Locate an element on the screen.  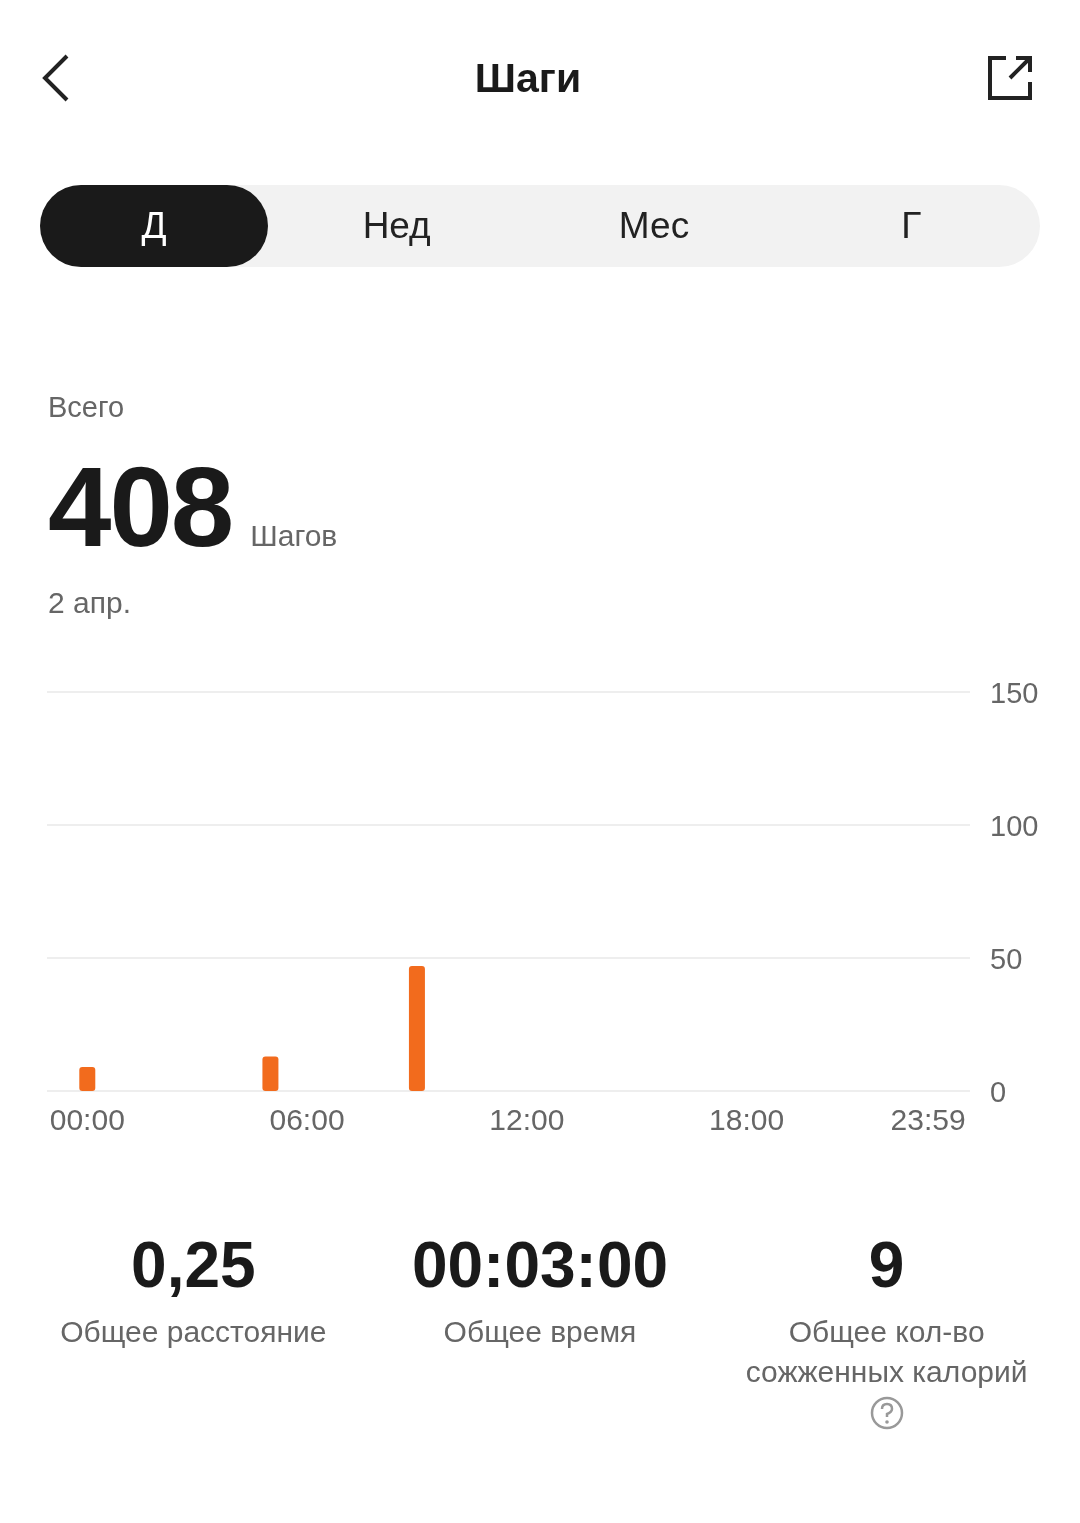
period-tab: Нед is located at coordinates (397, 226).